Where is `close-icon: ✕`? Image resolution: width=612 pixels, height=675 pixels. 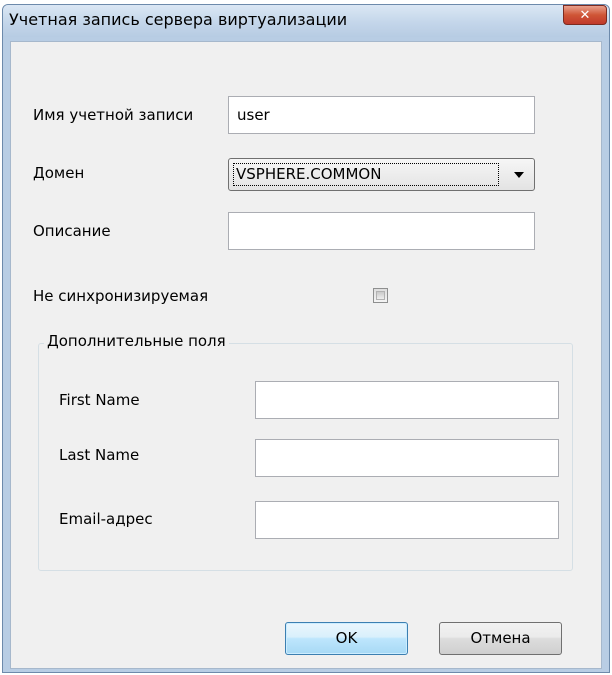 close-icon: ✕ is located at coordinates (585, 15).